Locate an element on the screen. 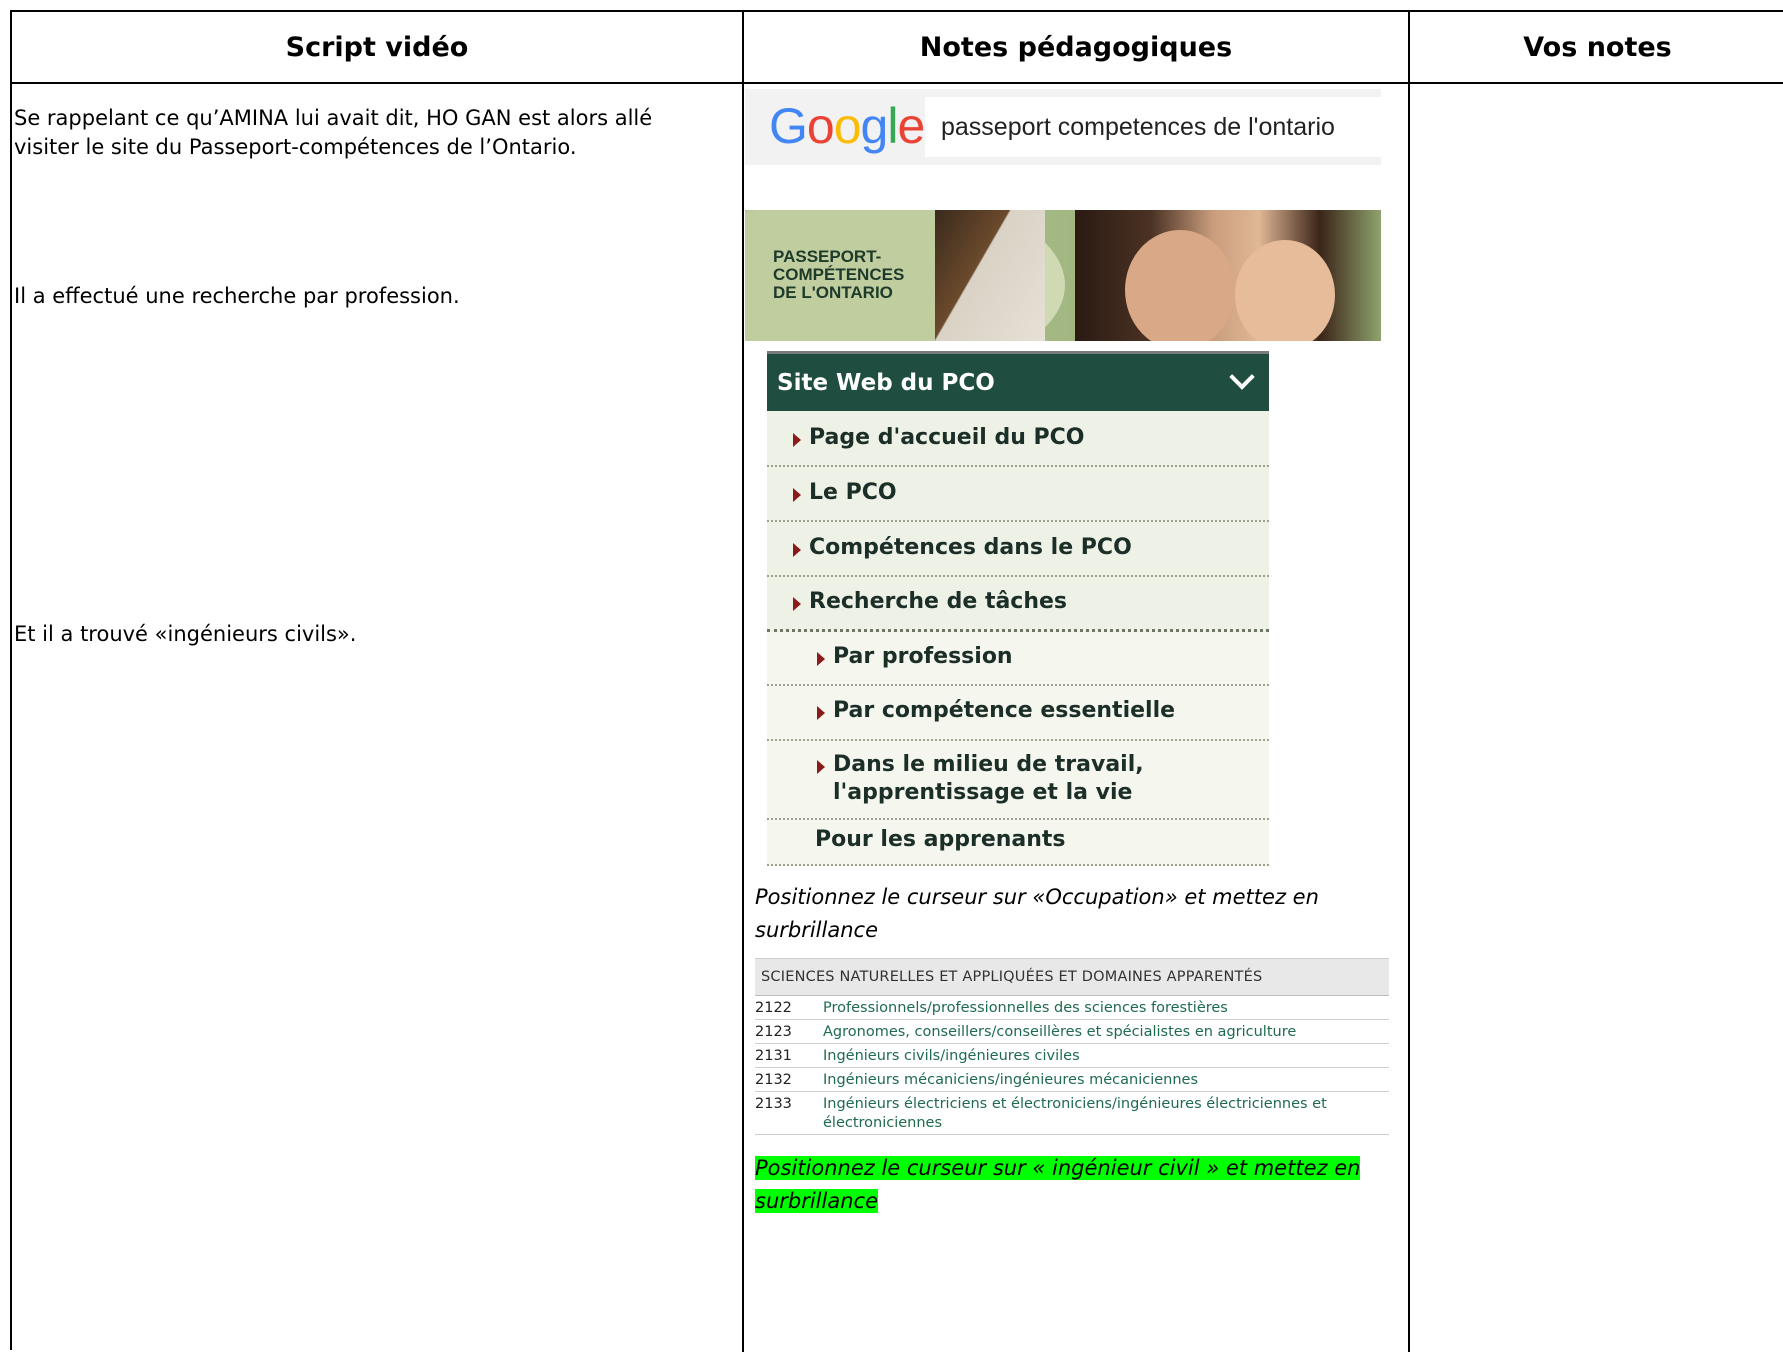 This screenshot has width=1783, height=1352. menu-item-par-profession: Par profession is located at coordinates (1018, 659).